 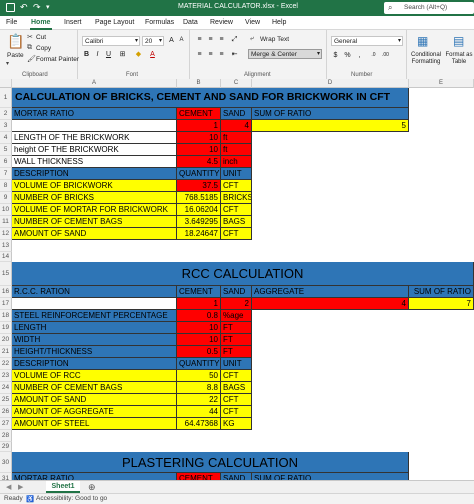 I want to click on row-header: 23, so click(x=6, y=376).